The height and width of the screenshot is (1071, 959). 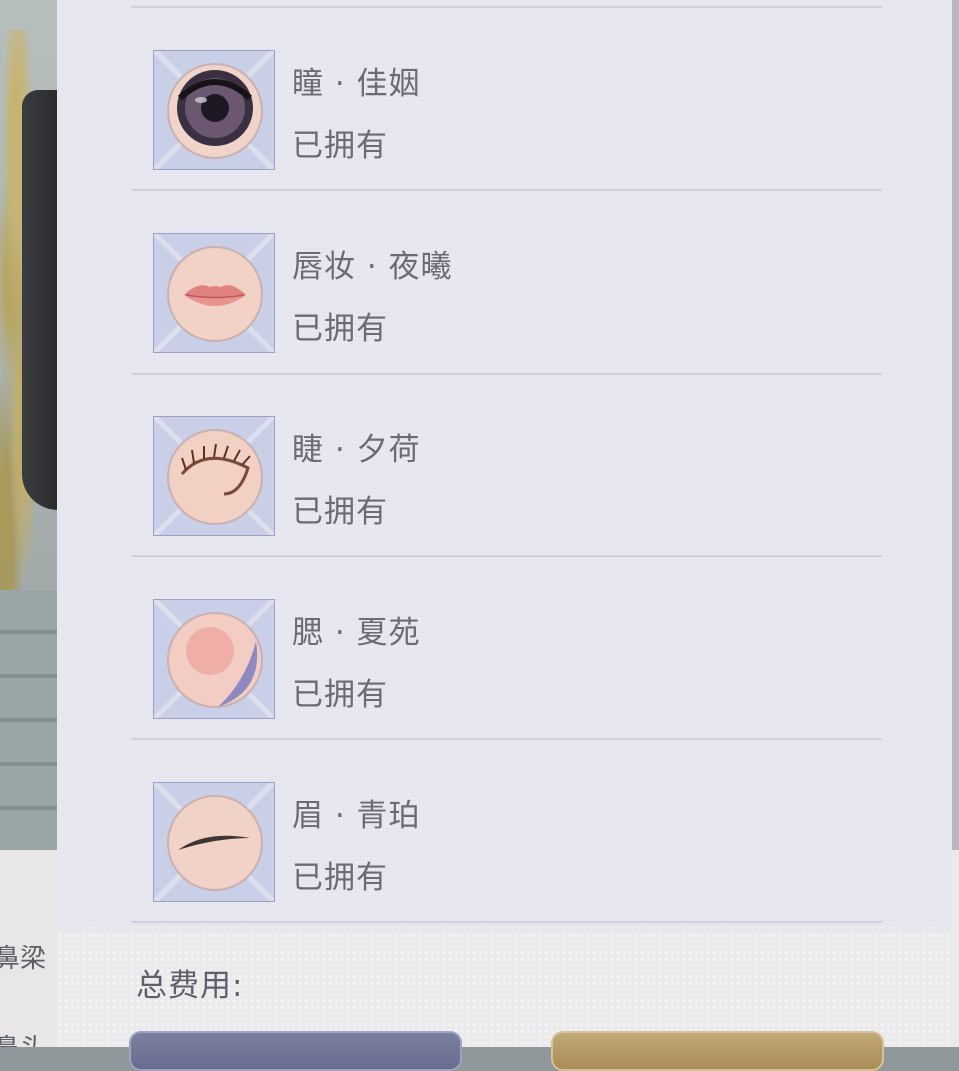 What do you see at coordinates (506, 507) in the screenshot?
I see `list-item-eyelash: 睫 · 夕荷 已拥有` at bounding box center [506, 507].